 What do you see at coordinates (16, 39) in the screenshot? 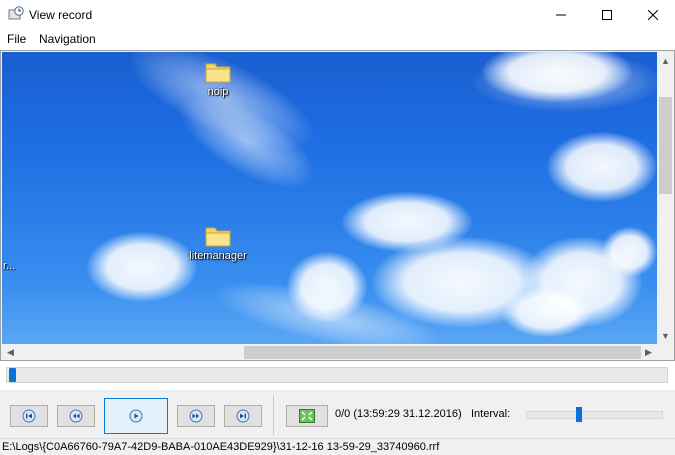
I see `menu-file: File` at bounding box center [16, 39].